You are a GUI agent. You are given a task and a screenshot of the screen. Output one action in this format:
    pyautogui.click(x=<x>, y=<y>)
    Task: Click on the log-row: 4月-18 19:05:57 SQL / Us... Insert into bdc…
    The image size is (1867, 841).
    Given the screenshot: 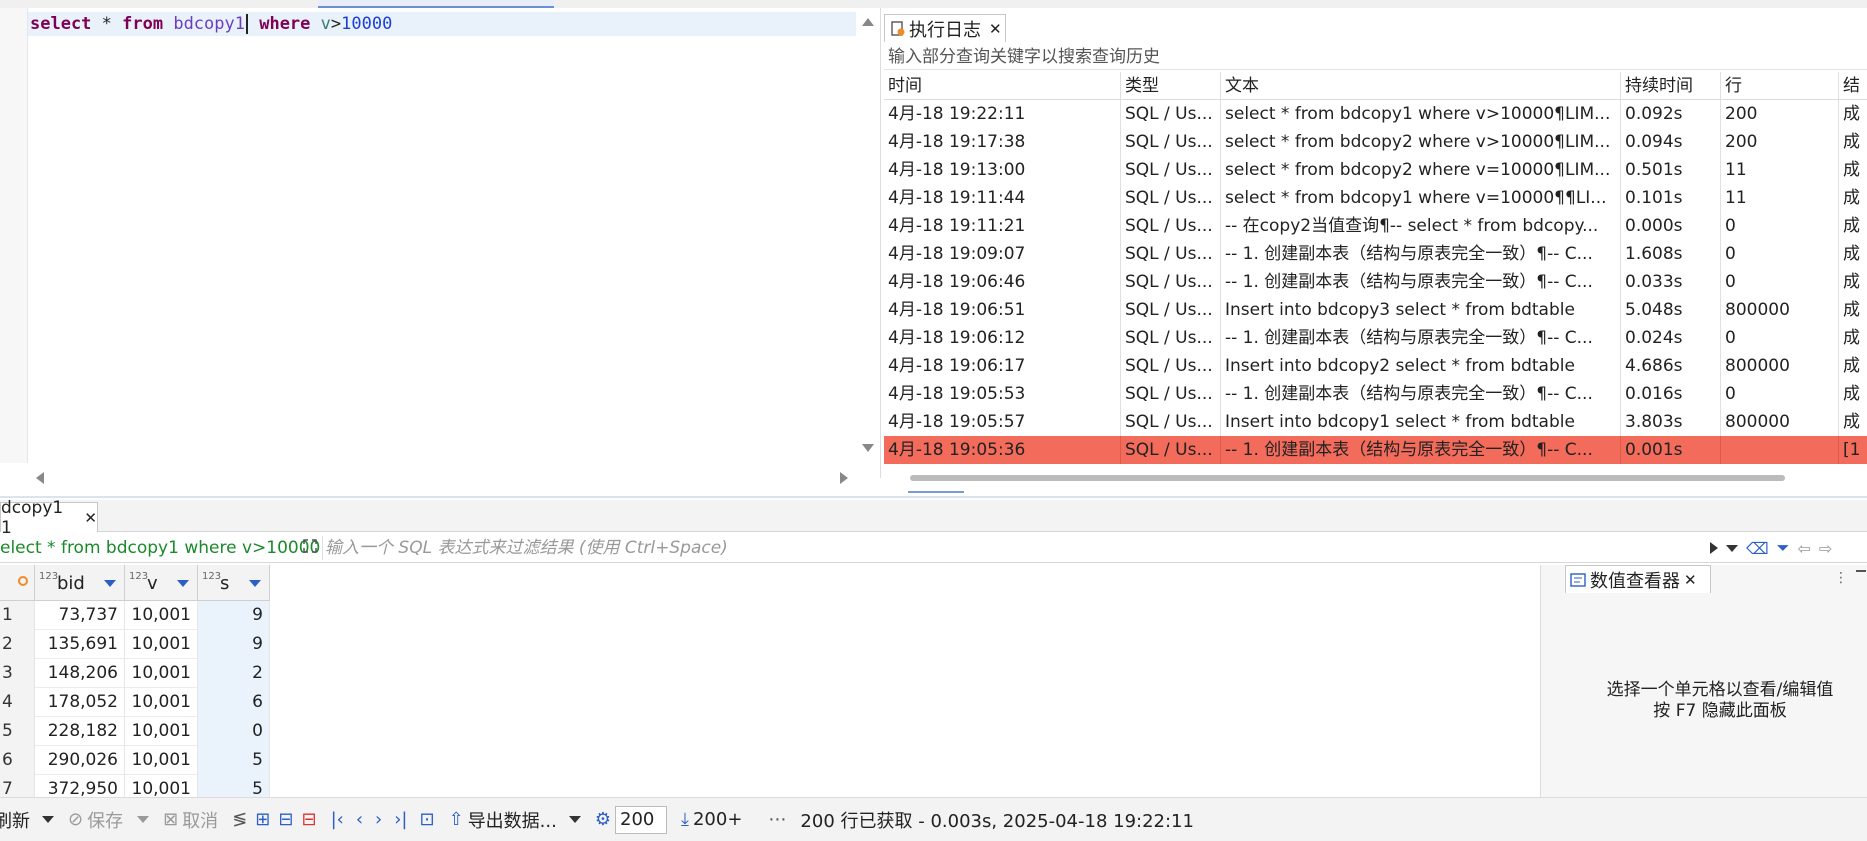 What is the action you would take?
    pyautogui.click(x=1375, y=422)
    